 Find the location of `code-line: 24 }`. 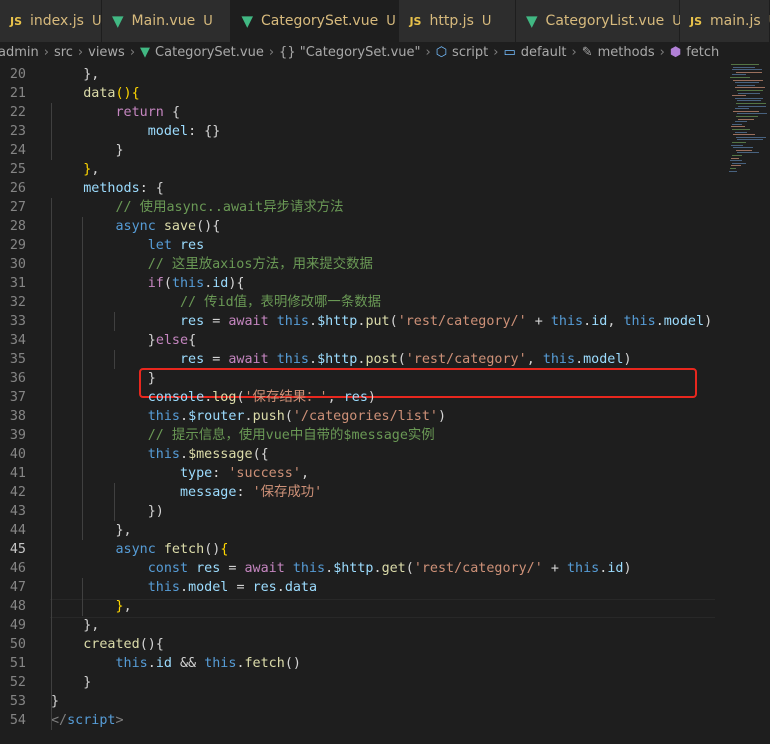

code-line: 24 } is located at coordinates (357, 150).